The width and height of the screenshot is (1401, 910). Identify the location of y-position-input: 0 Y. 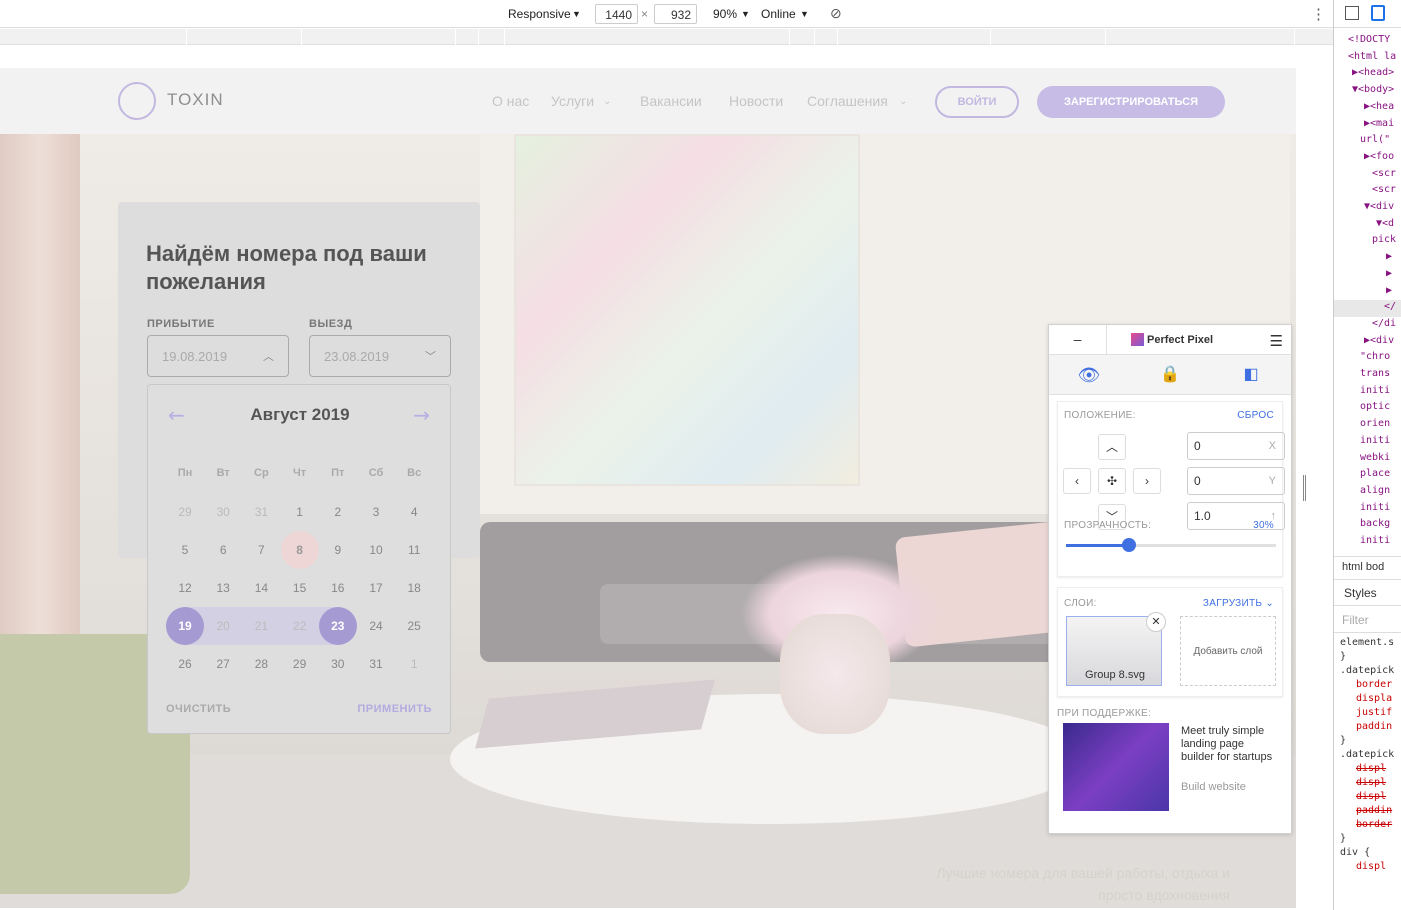
(1236, 481).